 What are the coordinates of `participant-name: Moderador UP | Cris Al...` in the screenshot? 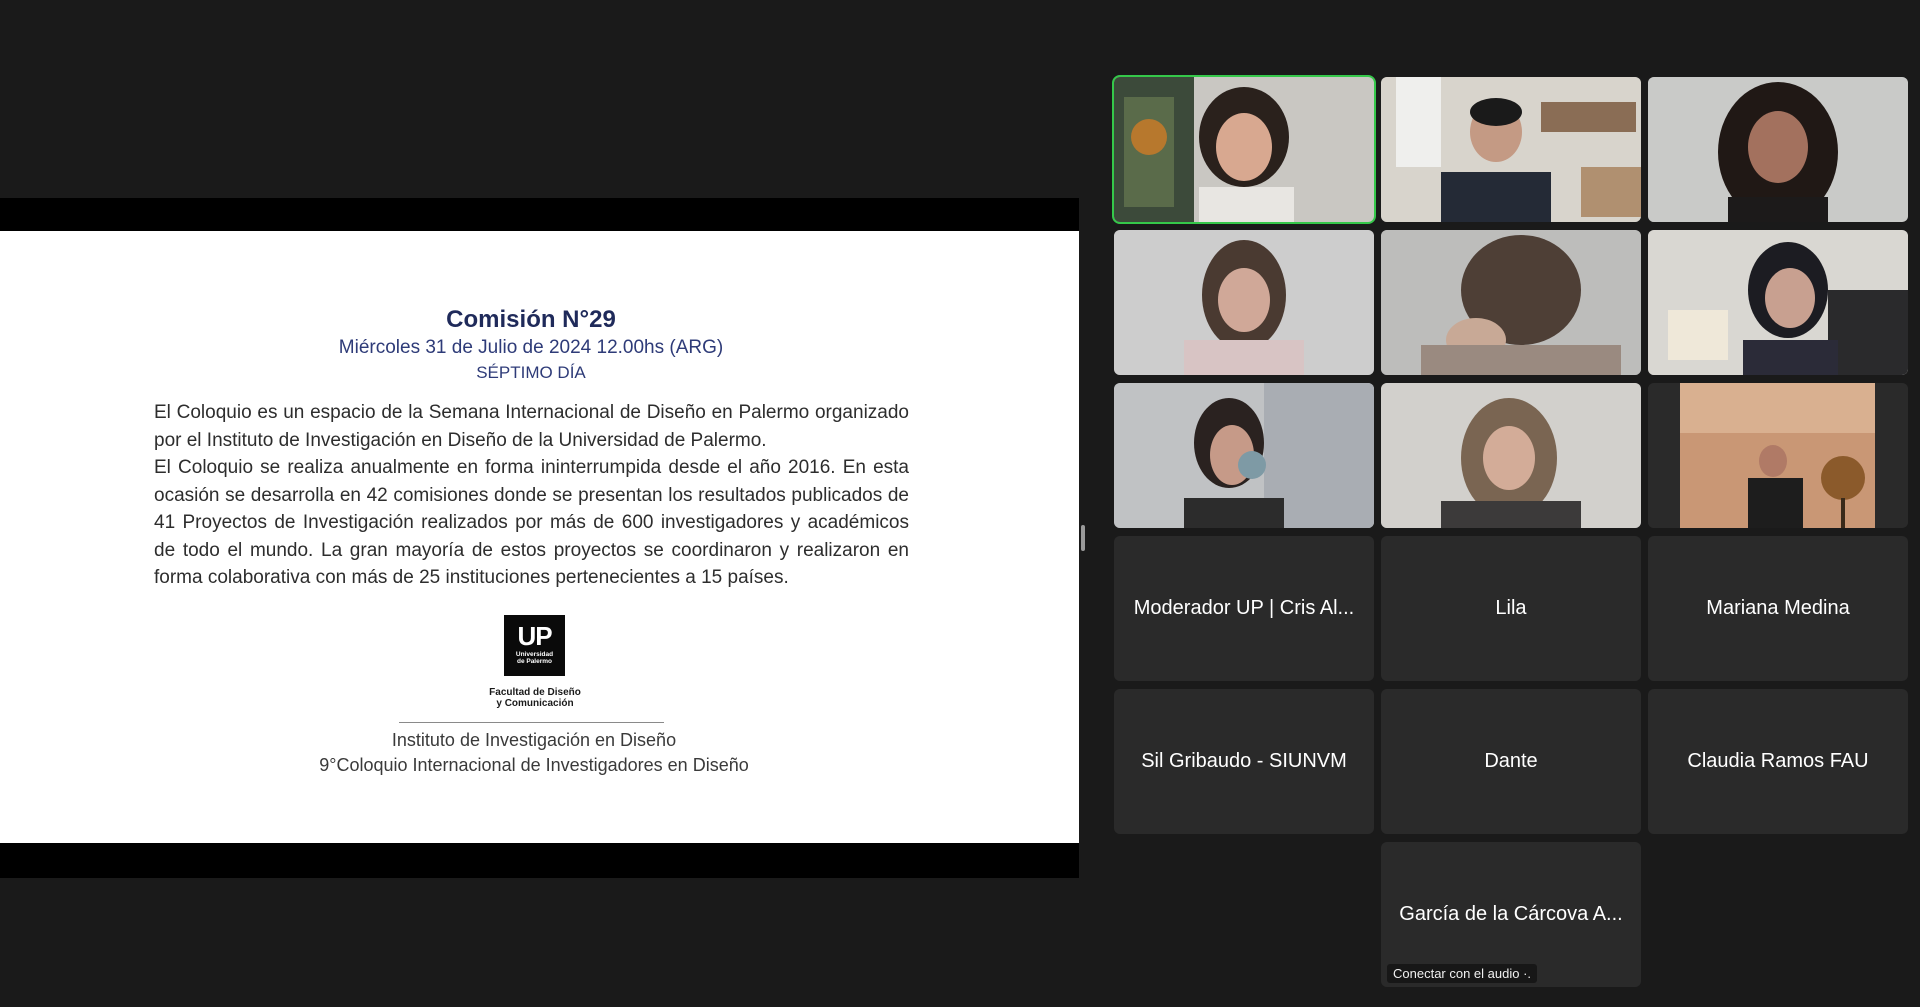 It's located at (1244, 608).